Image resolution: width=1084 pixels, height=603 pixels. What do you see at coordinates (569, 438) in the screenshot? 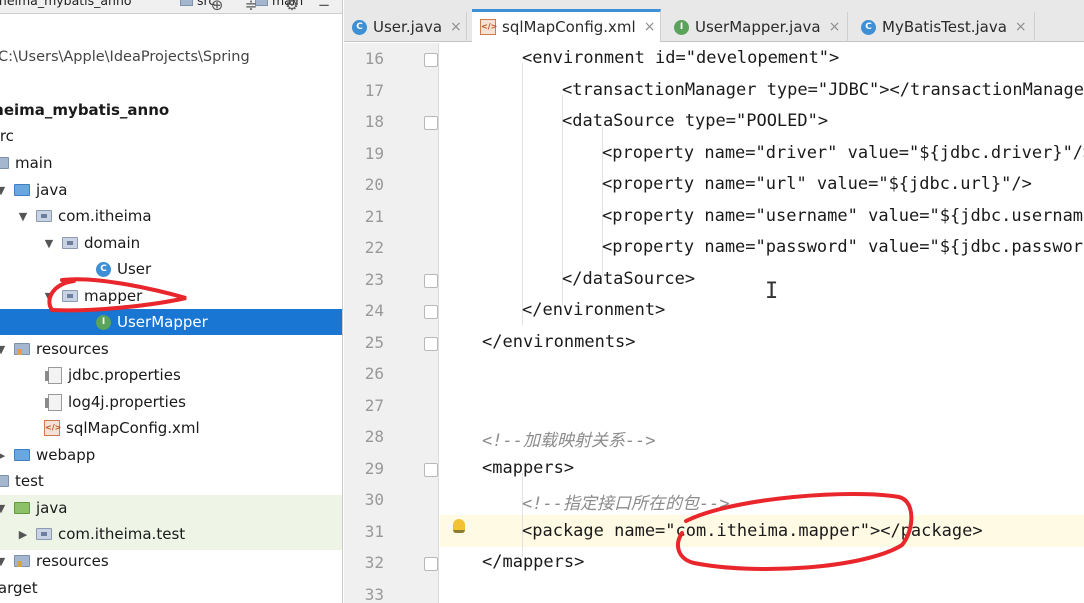
I see `code-comment: <!--加载映射关系-->` at bounding box center [569, 438].